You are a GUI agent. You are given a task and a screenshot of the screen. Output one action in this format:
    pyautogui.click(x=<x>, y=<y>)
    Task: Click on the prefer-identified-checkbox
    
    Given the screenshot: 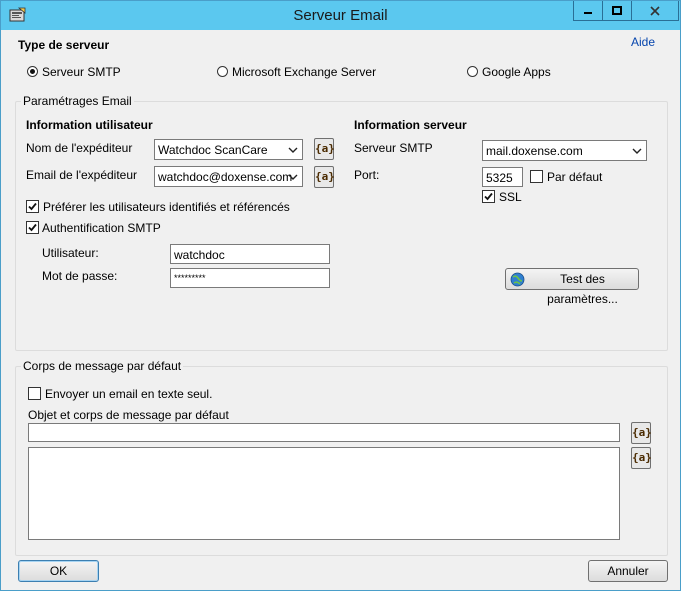 What is the action you would take?
    pyautogui.click(x=32, y=206)
    